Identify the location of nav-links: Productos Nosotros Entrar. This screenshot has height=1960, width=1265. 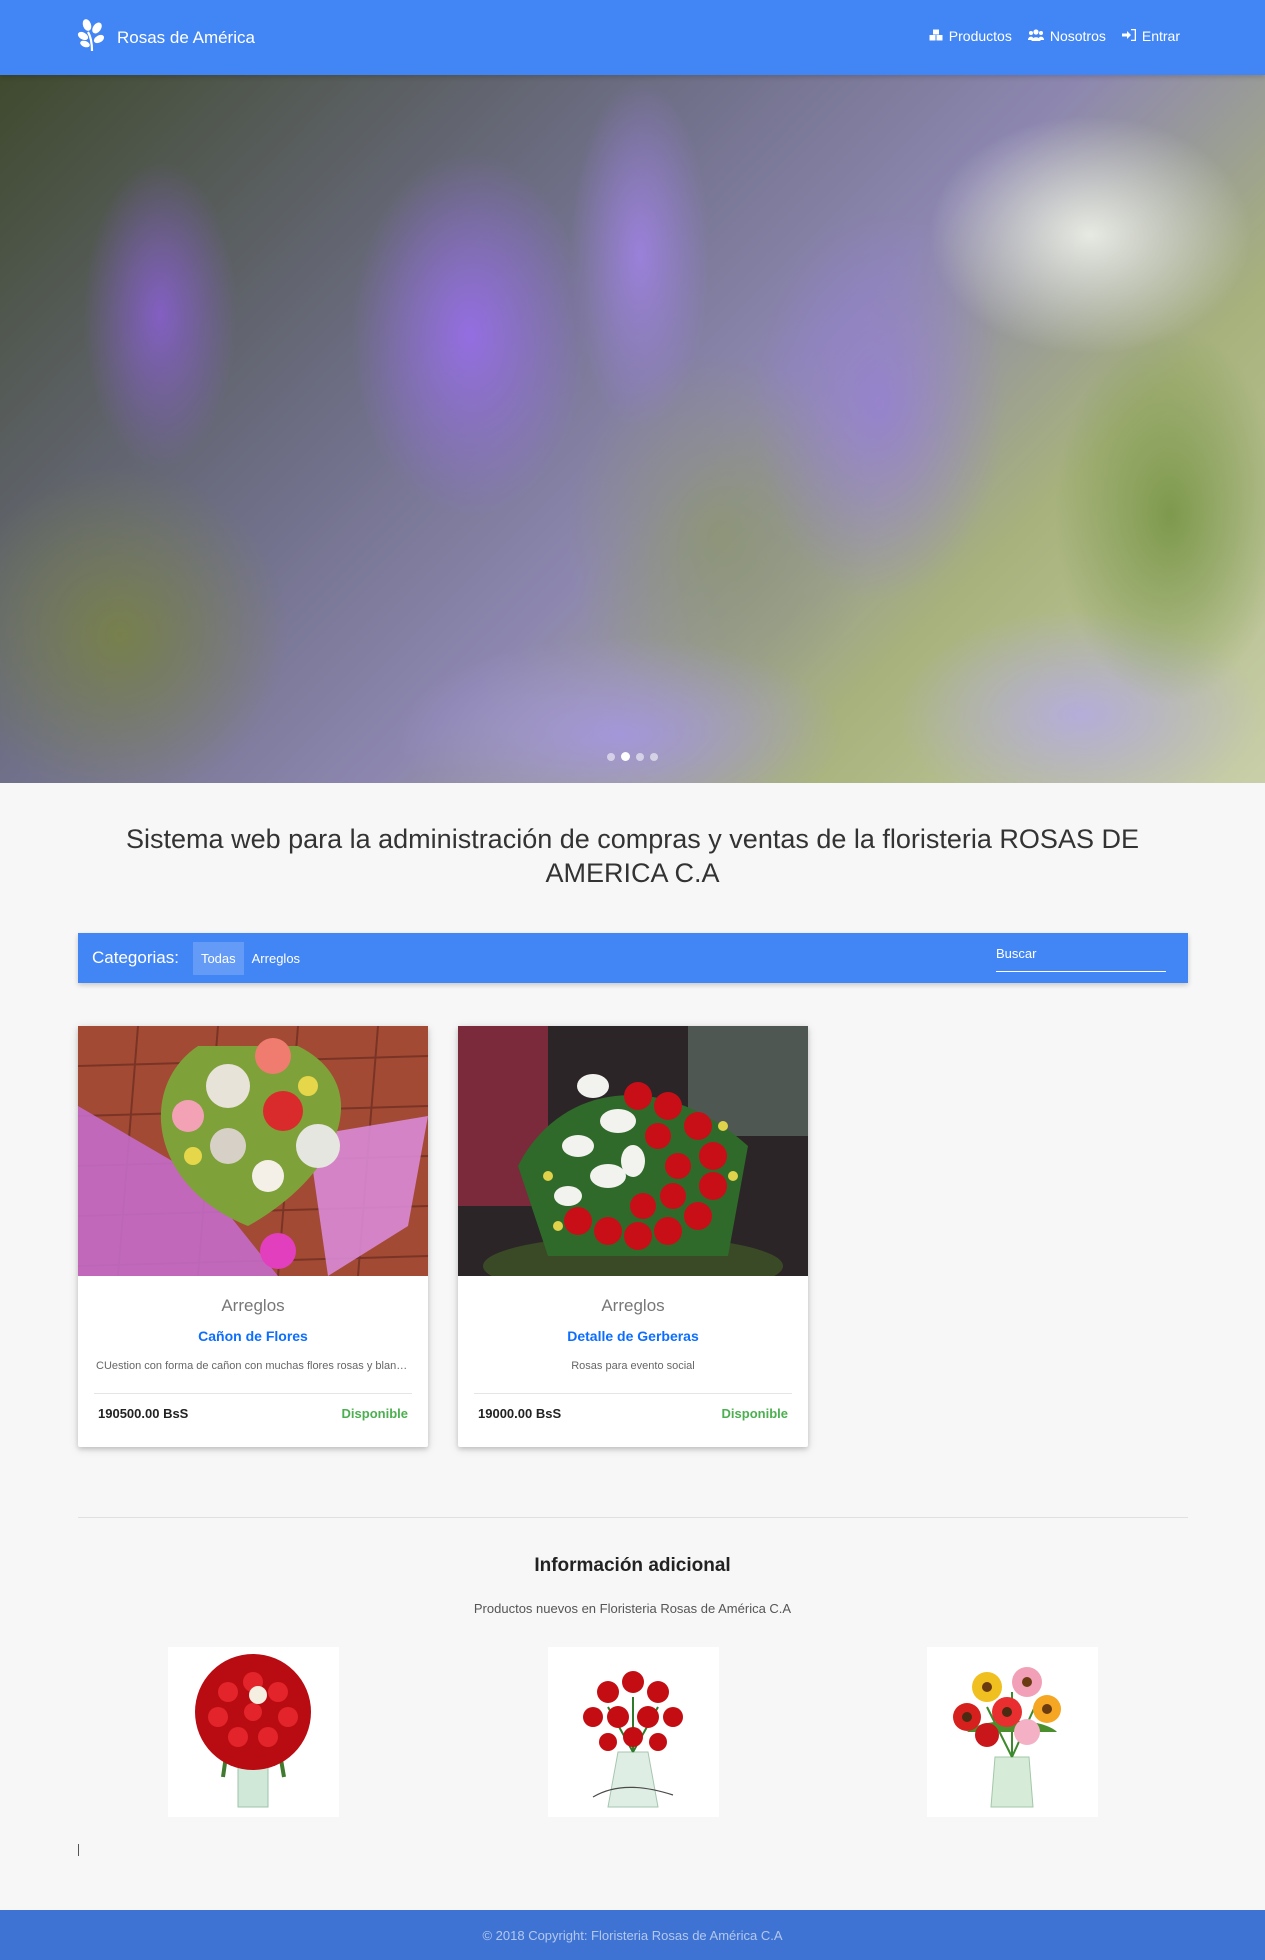
(1054, 36).